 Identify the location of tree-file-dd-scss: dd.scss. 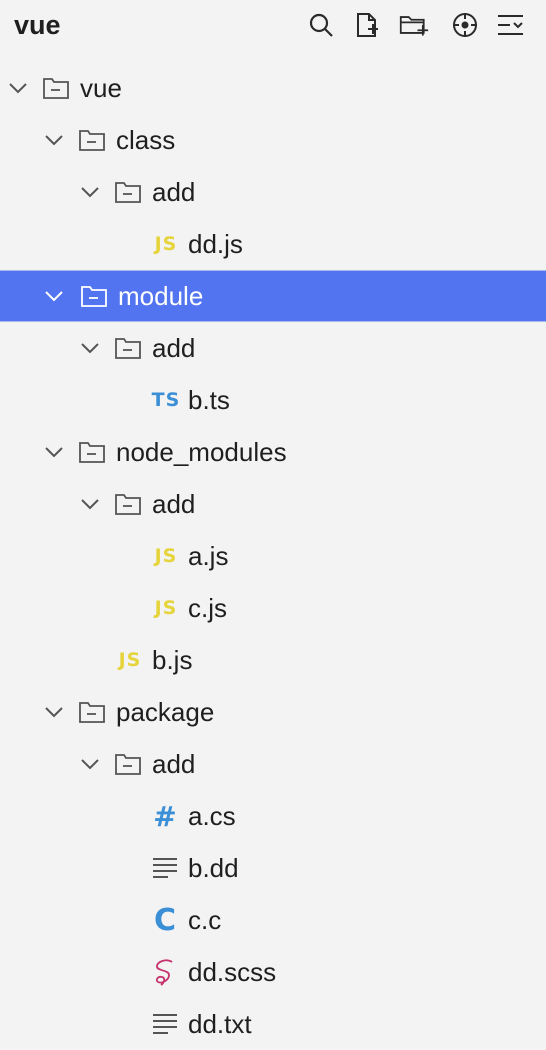
(273, 972).